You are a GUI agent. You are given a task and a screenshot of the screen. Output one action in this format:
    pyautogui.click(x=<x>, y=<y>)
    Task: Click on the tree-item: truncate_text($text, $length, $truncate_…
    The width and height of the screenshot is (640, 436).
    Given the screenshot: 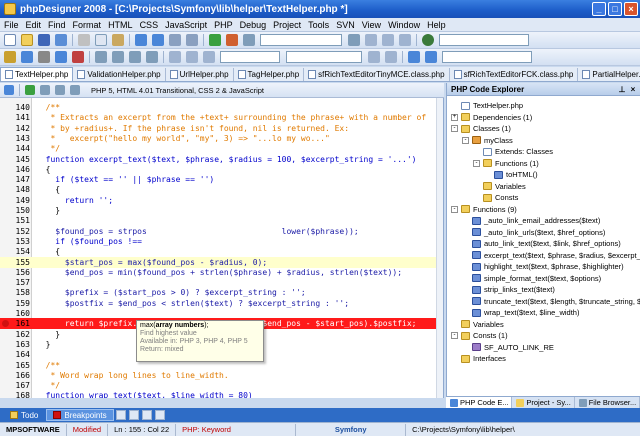 What is the action you would take?
    pyautogui.click(x=551, y=301)
    